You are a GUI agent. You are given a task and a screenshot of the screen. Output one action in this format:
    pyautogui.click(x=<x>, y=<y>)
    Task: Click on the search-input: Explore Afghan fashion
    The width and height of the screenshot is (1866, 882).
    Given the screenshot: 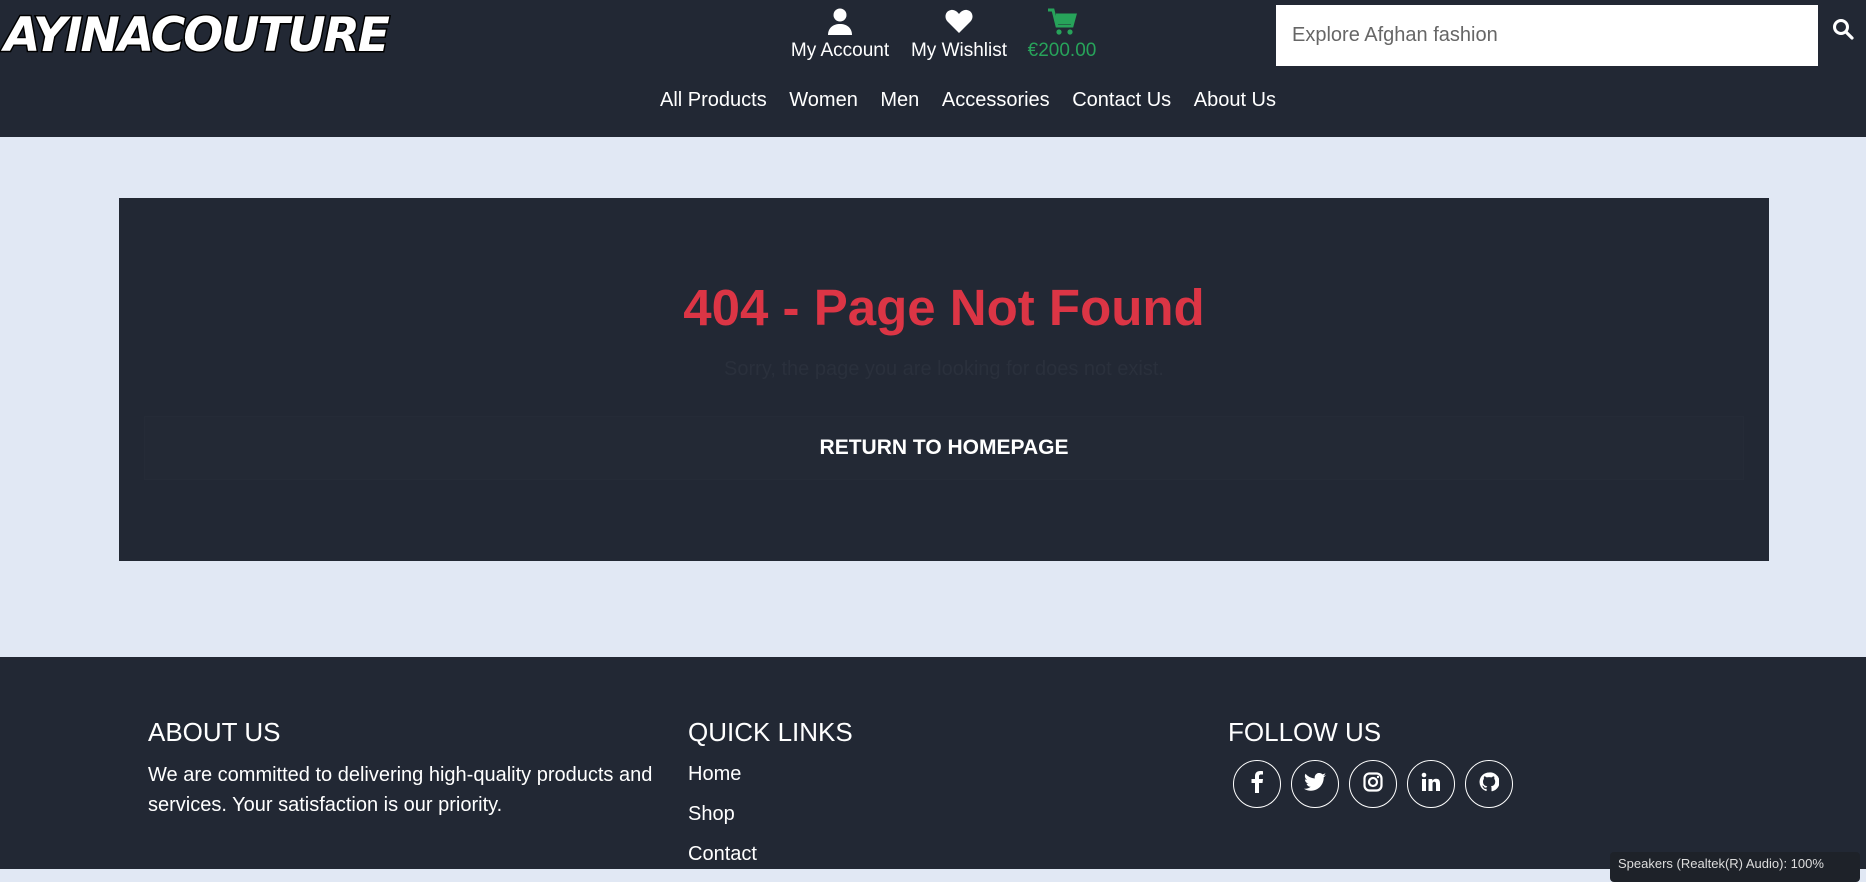 What is the action you would take?
    pyautogui.click(x=1547, y=35)
    